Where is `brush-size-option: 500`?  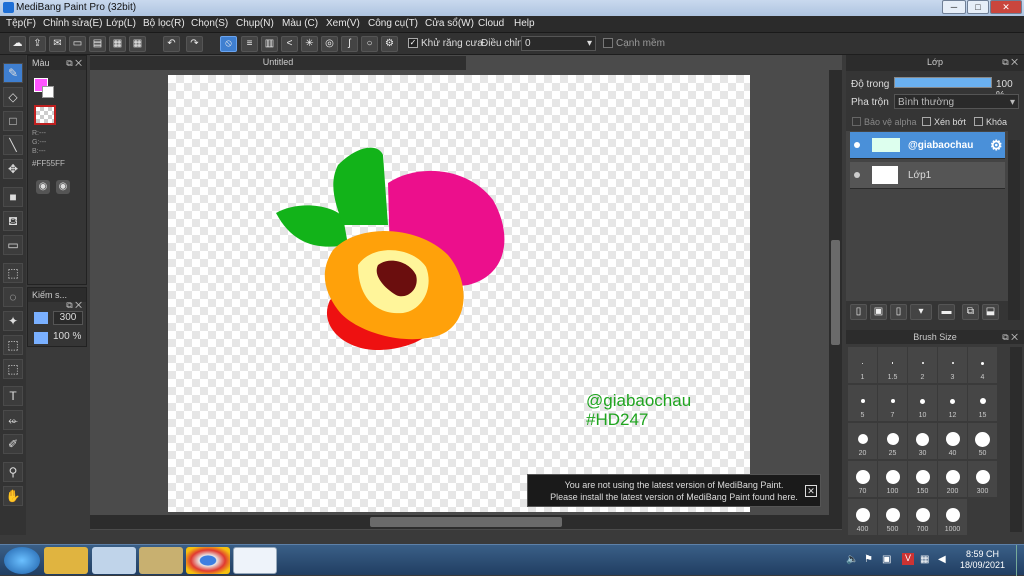
brush-size-option: 500 is located at coordinates (892, 517).